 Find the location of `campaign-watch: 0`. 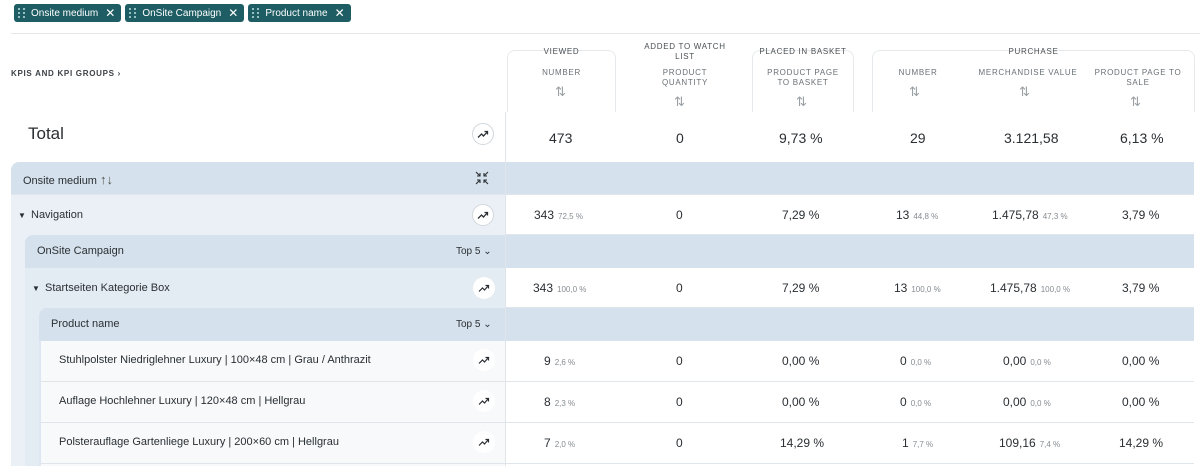

campaign-watch: 0 is located at coordinates (679, 288).